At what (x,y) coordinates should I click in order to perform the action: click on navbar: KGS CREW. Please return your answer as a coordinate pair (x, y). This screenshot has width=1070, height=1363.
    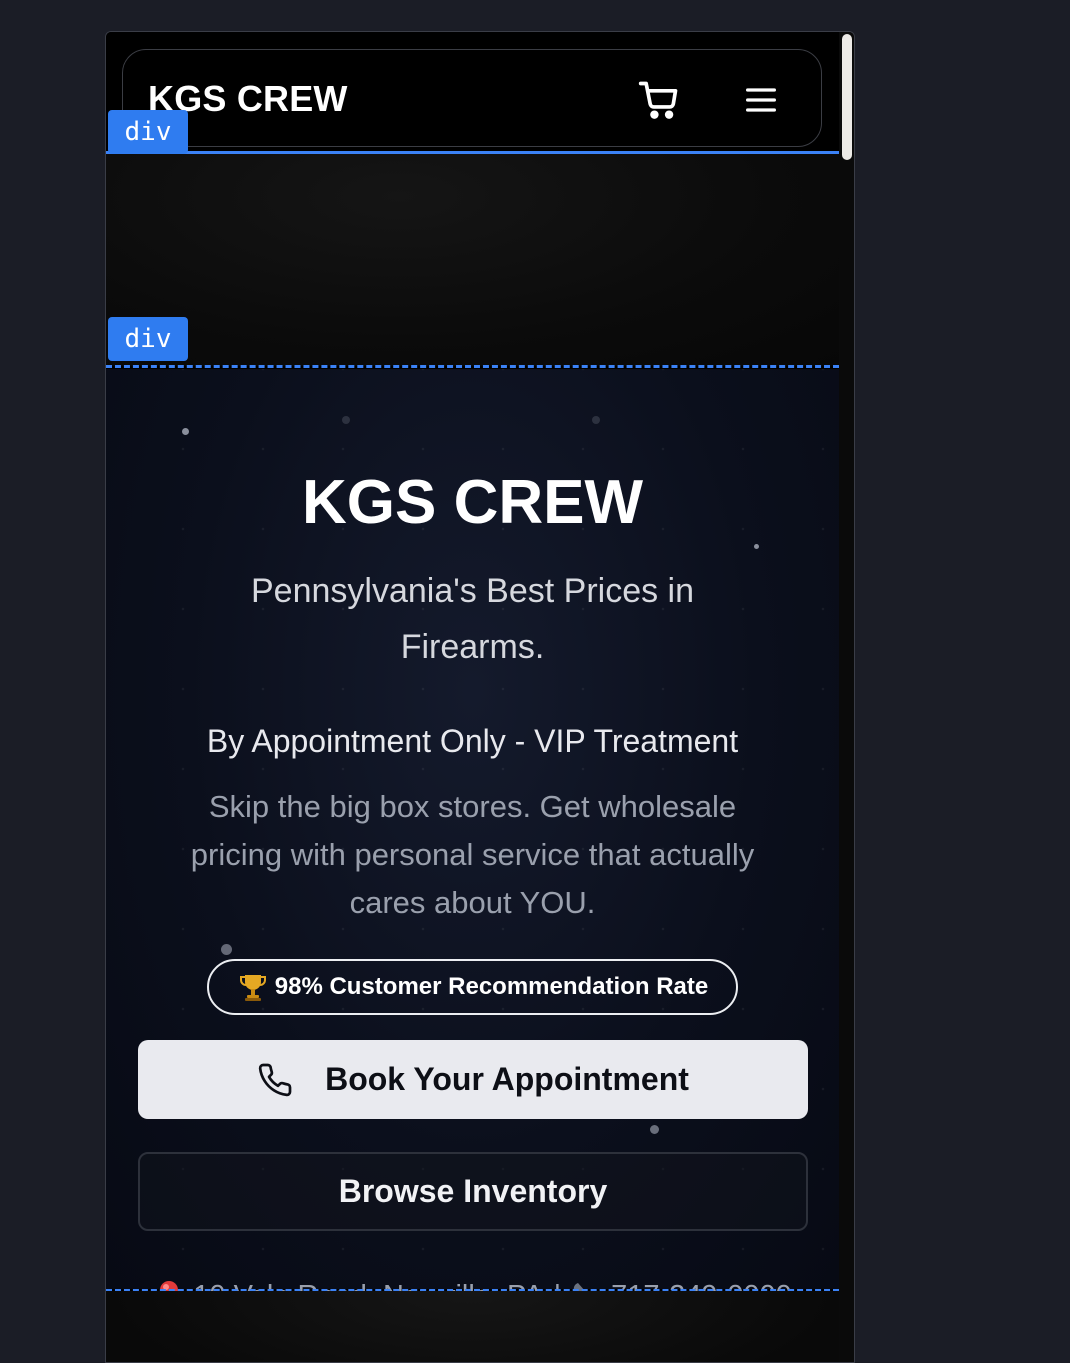
    Looking at the image, I should click on (472, 98).